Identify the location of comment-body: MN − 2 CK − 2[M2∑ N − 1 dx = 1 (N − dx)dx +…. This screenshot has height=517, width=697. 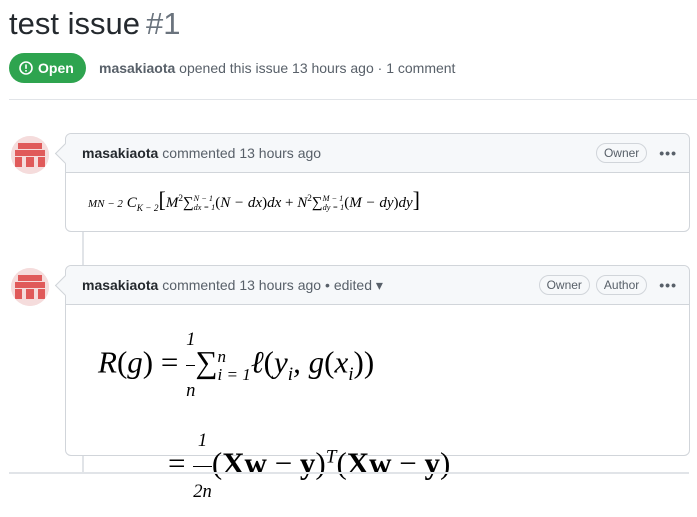
(377, 193).